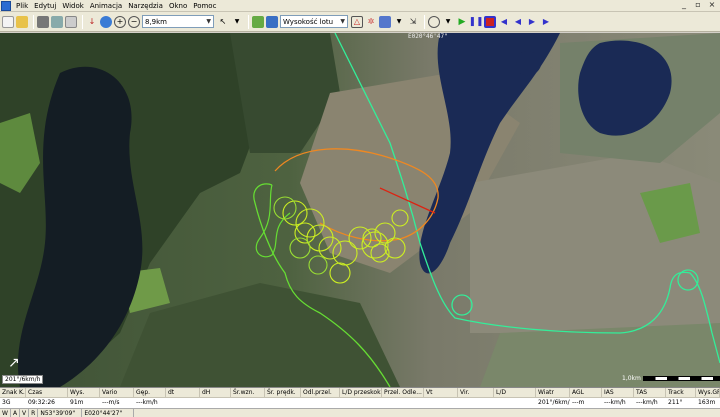 Image resolution: width=720 pixels, height=417 pixels. What do you see at coordinates (145, 6) in the screenshot?
I see `menu-narzedzia: Narzędzia` at bounding box center [145, 6].